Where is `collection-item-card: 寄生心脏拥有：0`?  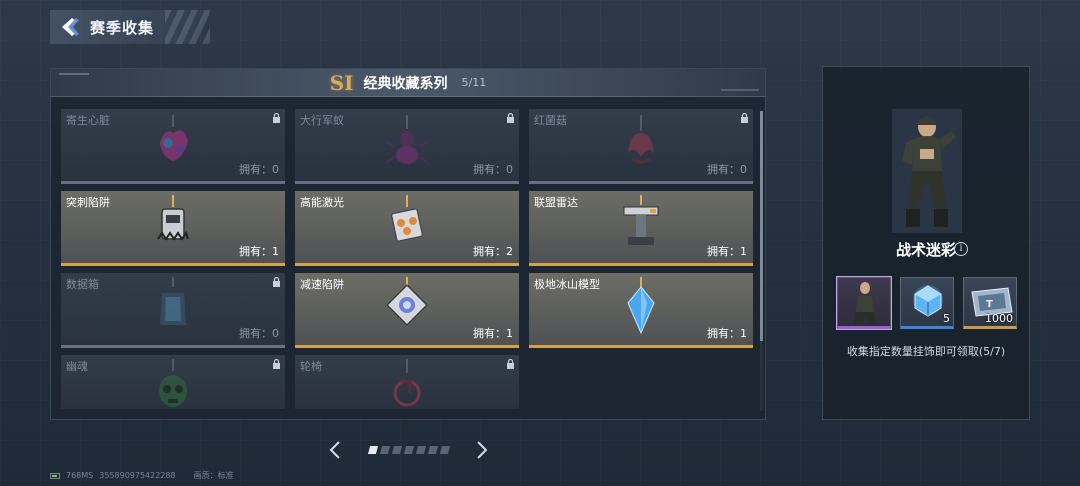 collection-item-card: 寄生心脏拥有：0 is located at coordinates (173, 146).